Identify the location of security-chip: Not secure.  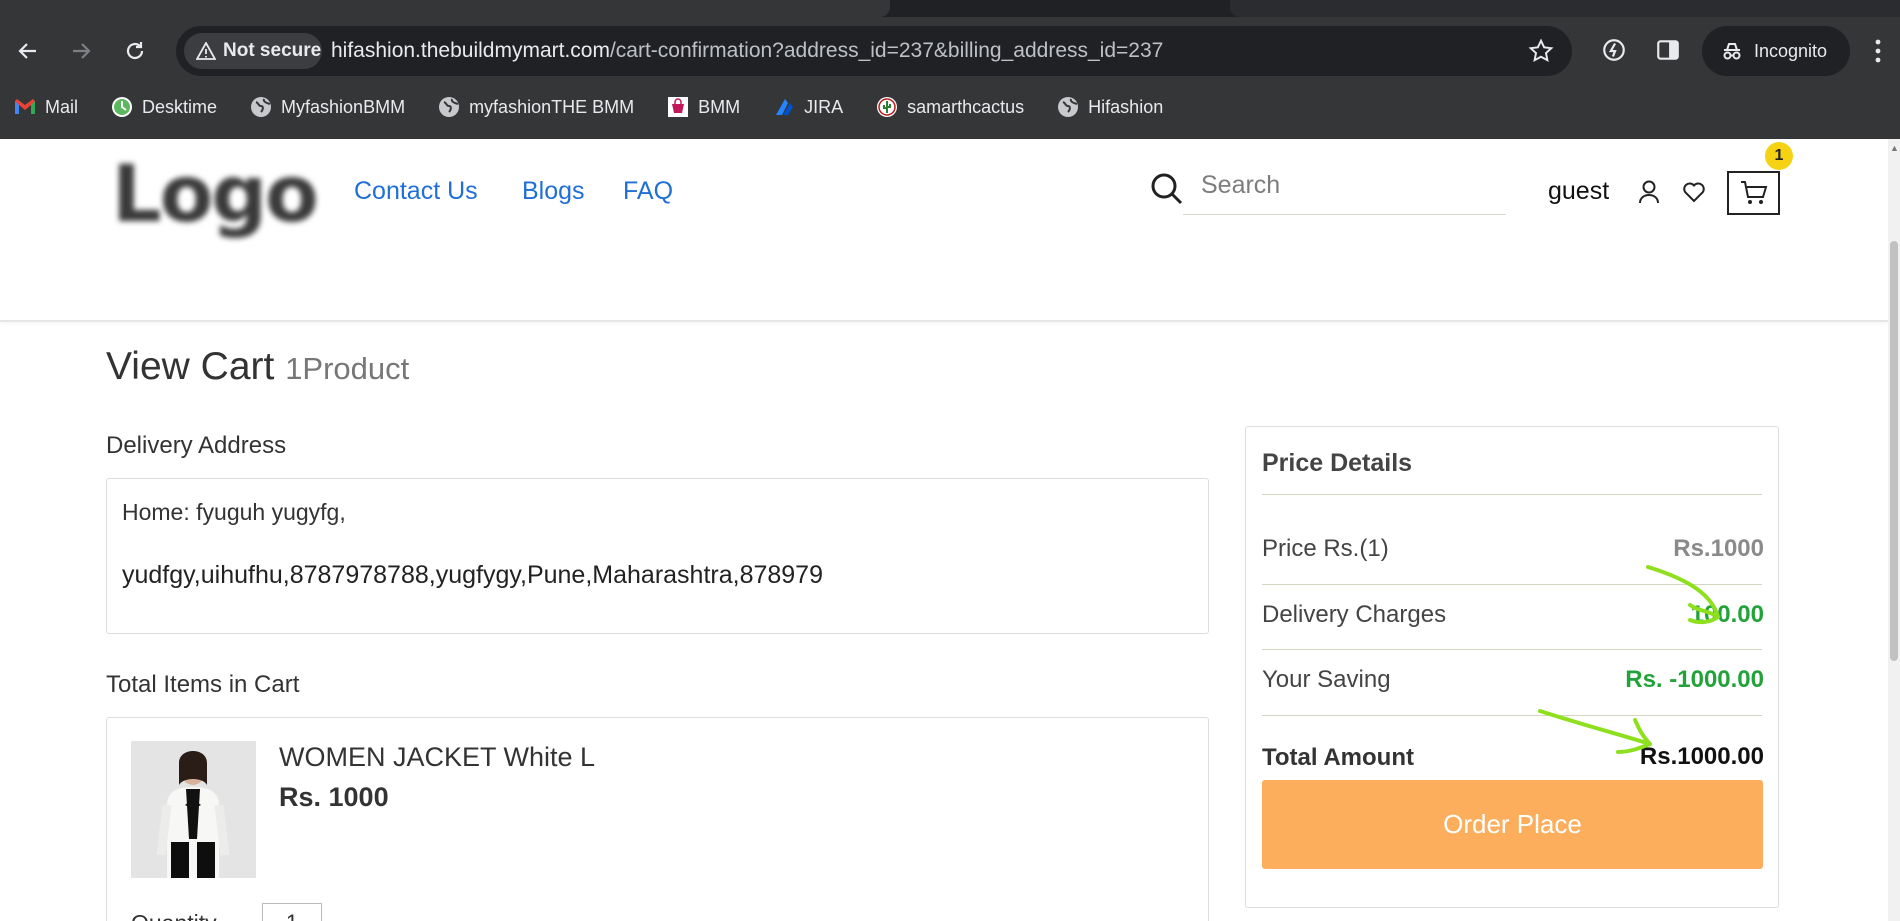
(253, 51).